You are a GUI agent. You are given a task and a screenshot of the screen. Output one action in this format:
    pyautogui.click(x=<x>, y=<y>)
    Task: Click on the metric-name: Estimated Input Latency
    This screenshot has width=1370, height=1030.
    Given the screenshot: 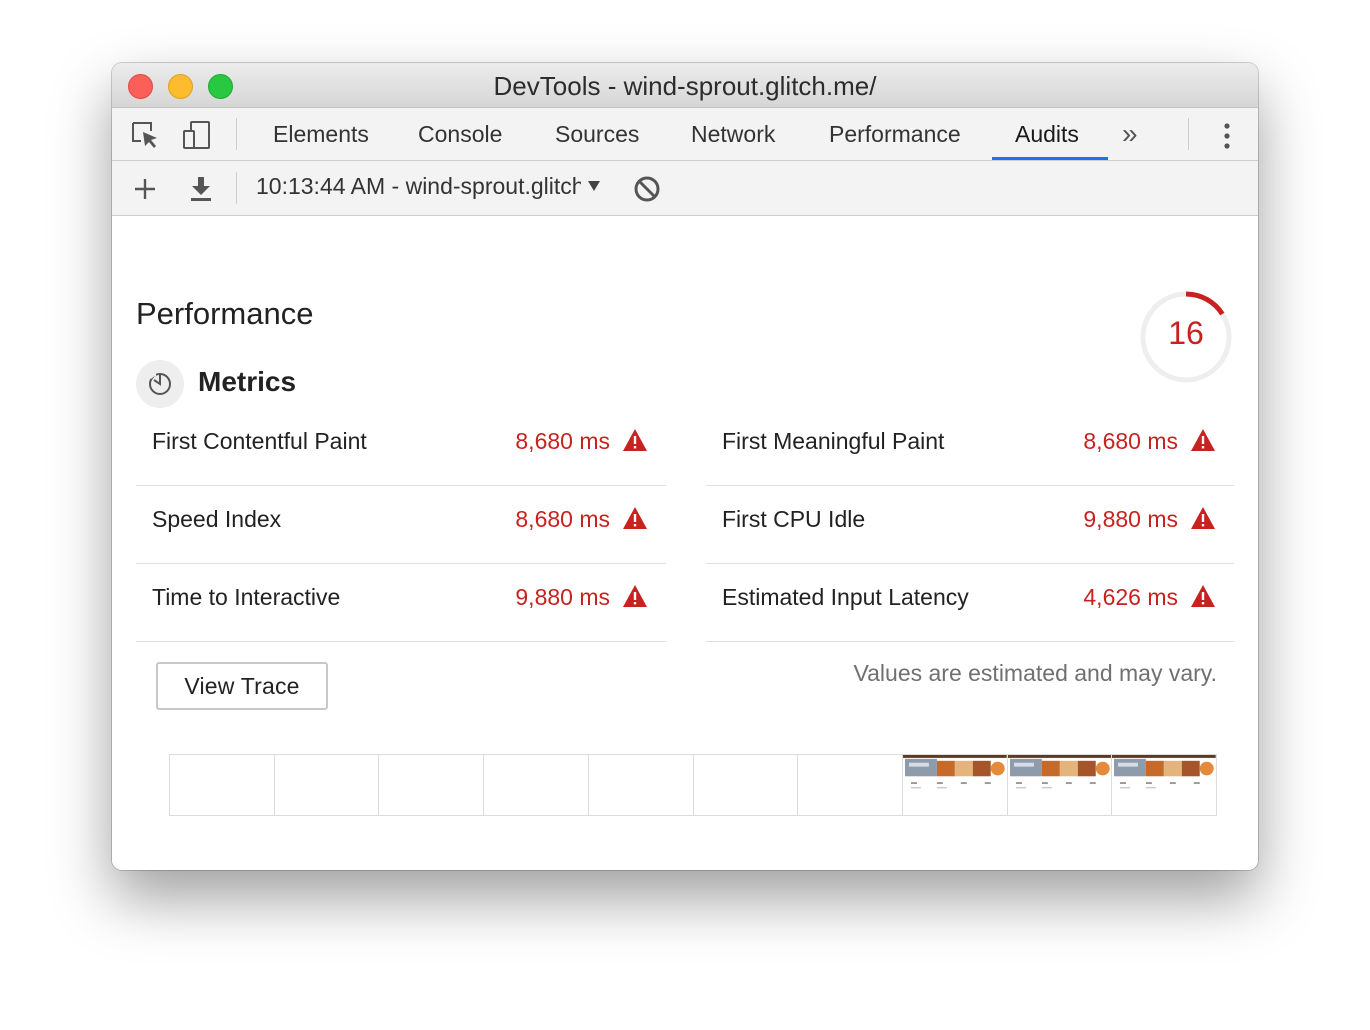 What is the action you would take?
    pyautogui.click(x=845, y=597)
    